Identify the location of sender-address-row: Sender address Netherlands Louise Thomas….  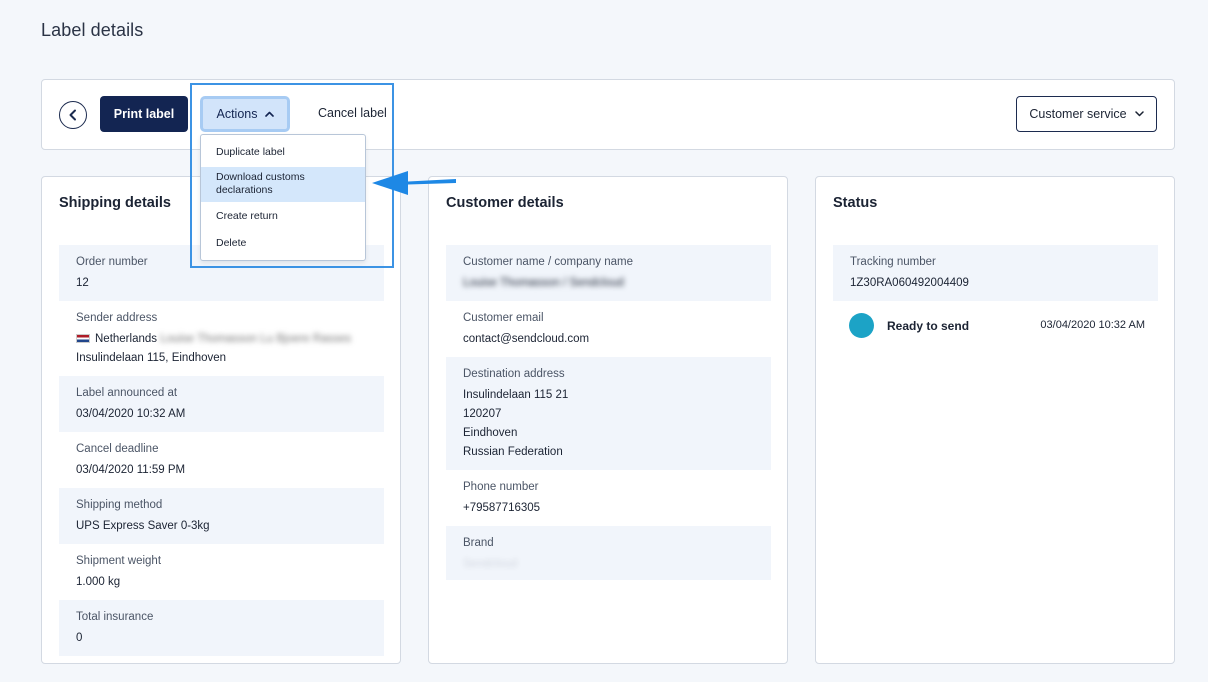
(221, 338).